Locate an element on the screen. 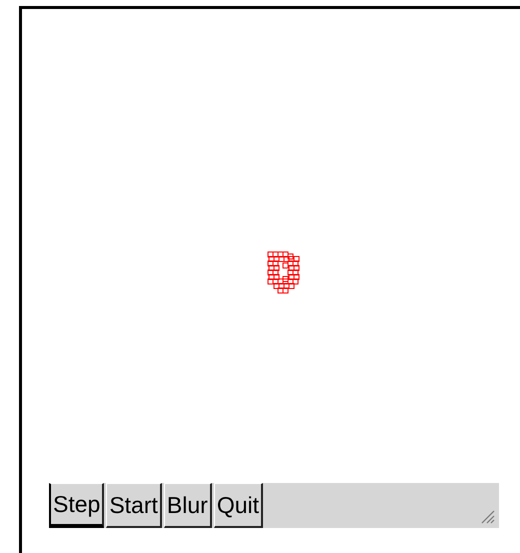  toolbar-button: Quit is located at coordinates (238, 505).